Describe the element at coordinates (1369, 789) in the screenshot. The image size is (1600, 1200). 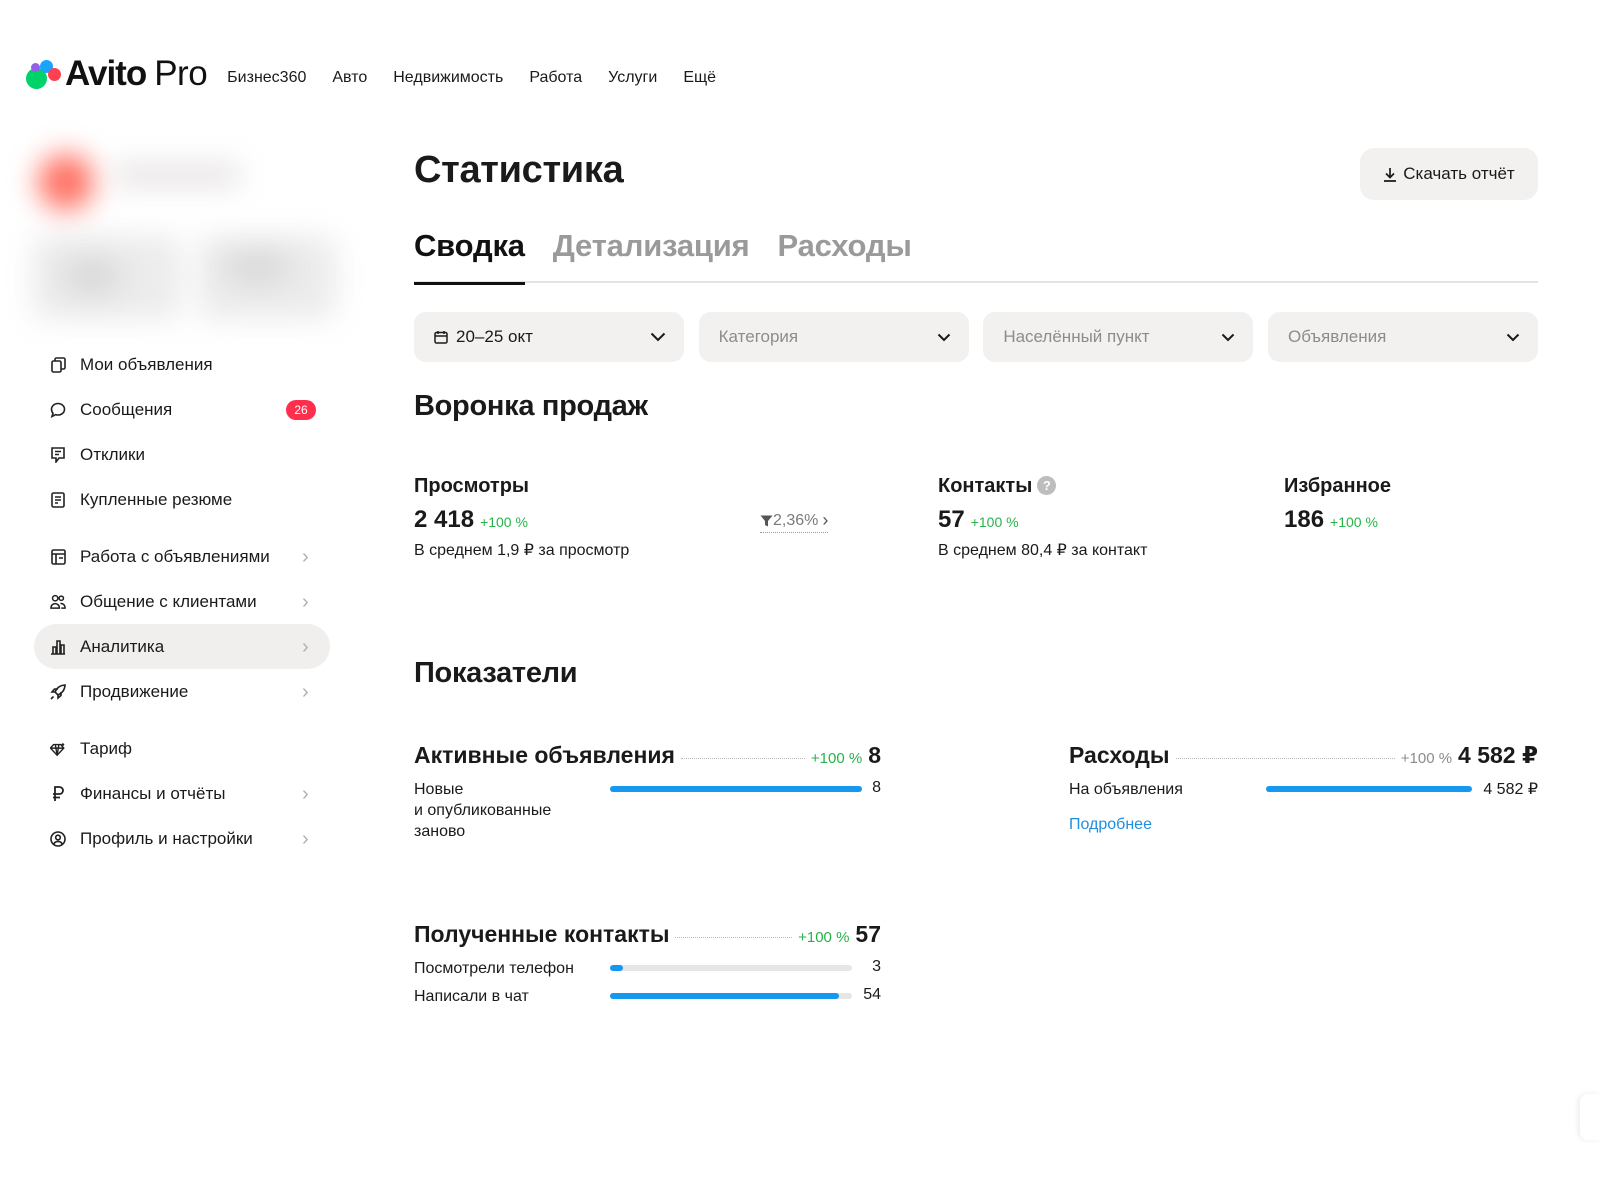
I see `expenses-bar-fill` at that location.